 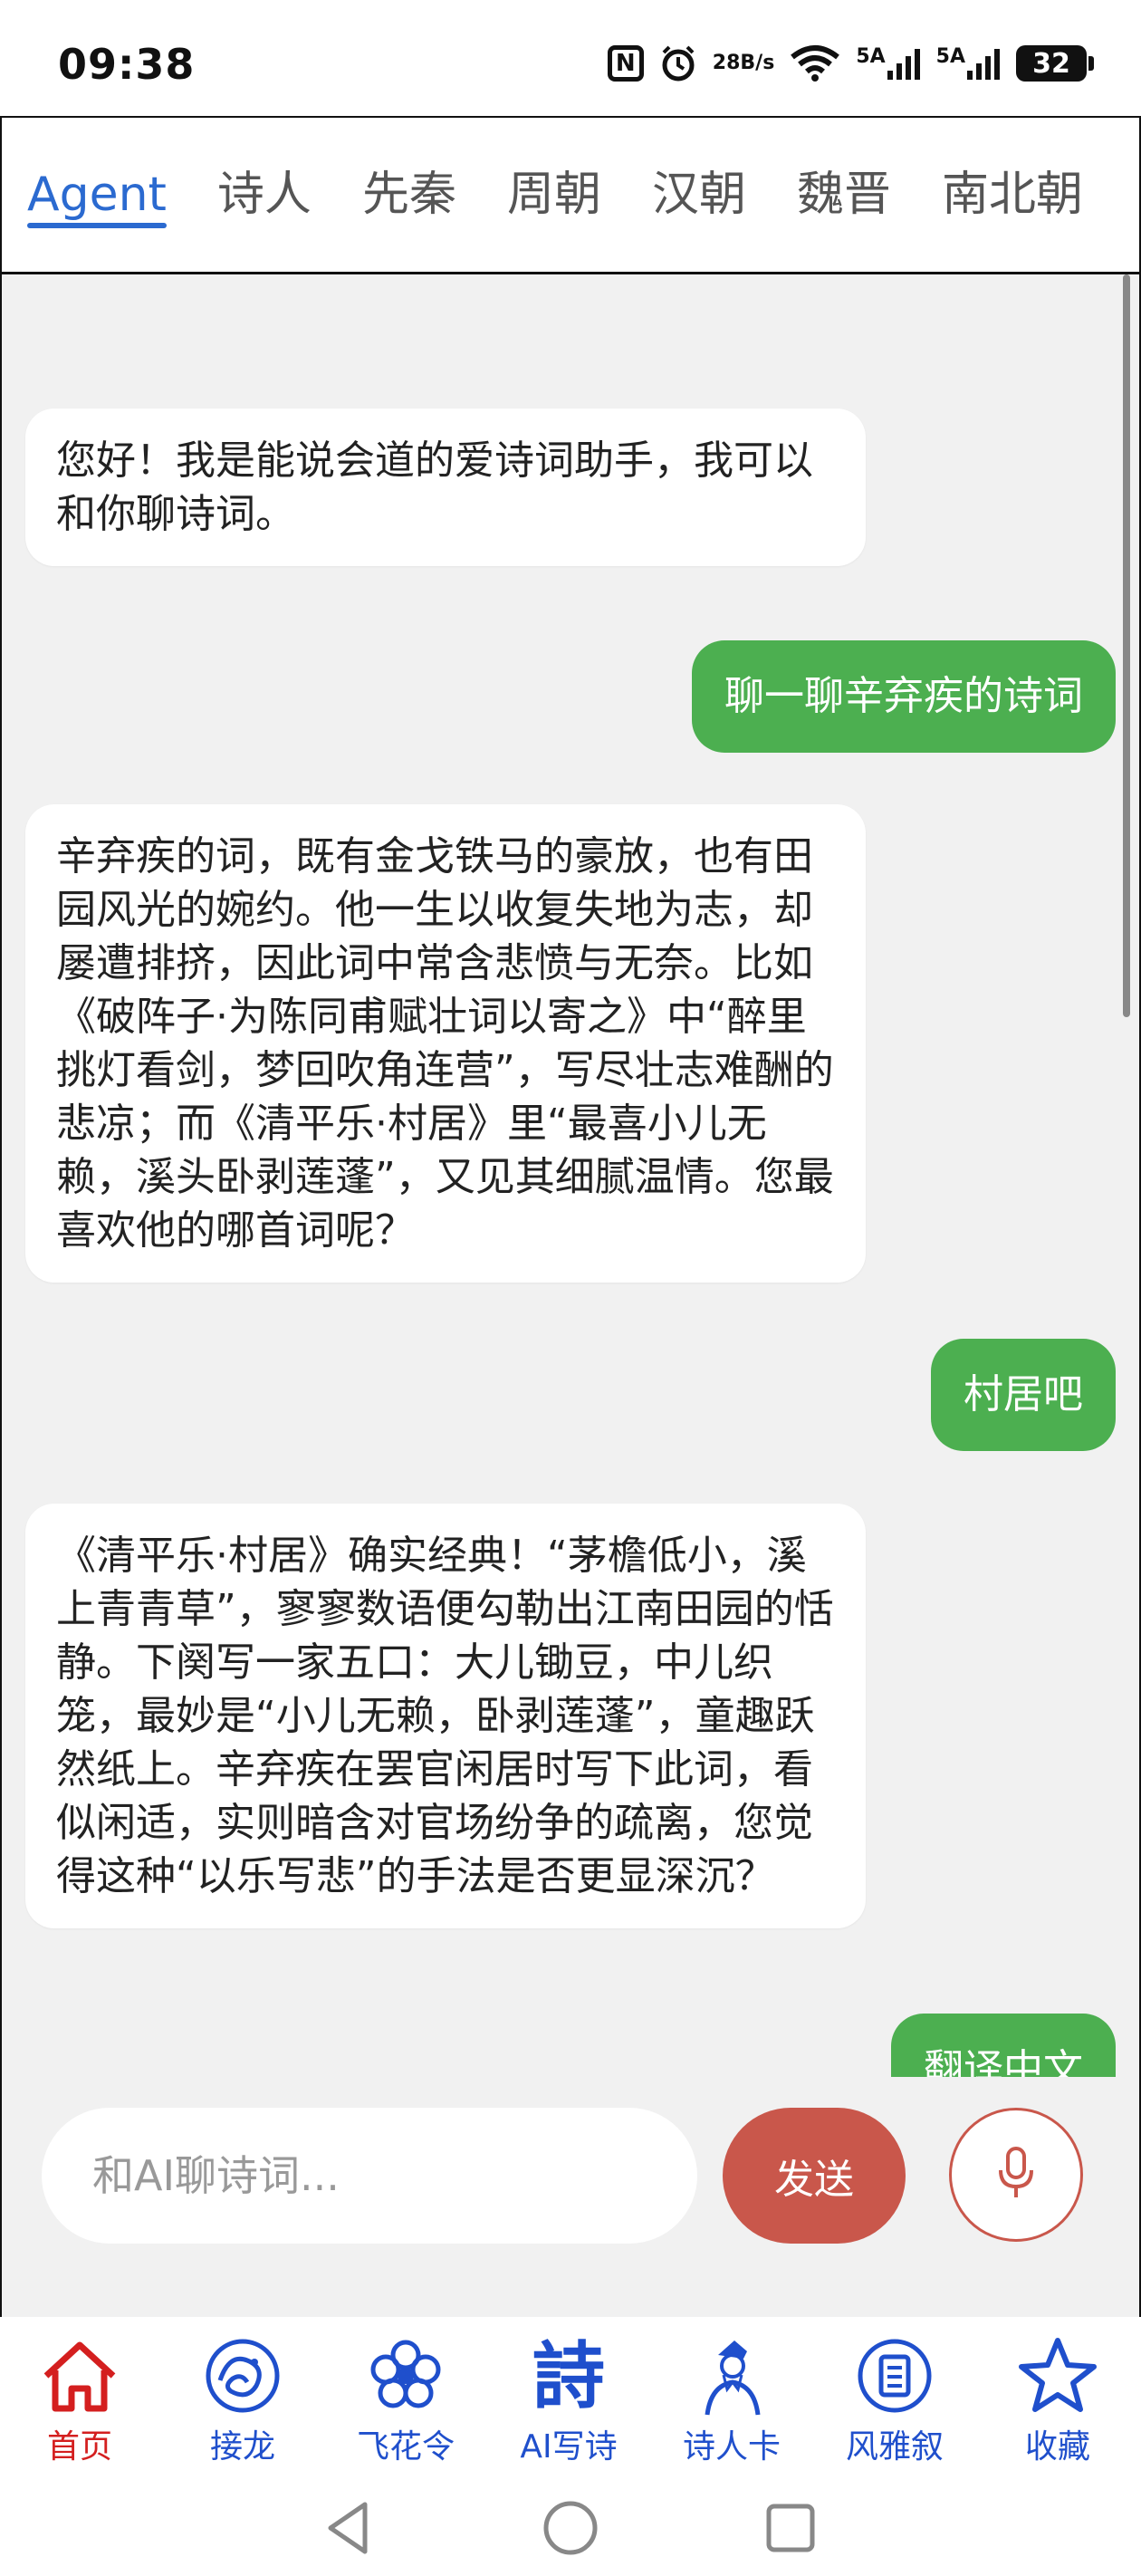 I want to click on signal-icon-1: 5A, so click(x=888, y=63).